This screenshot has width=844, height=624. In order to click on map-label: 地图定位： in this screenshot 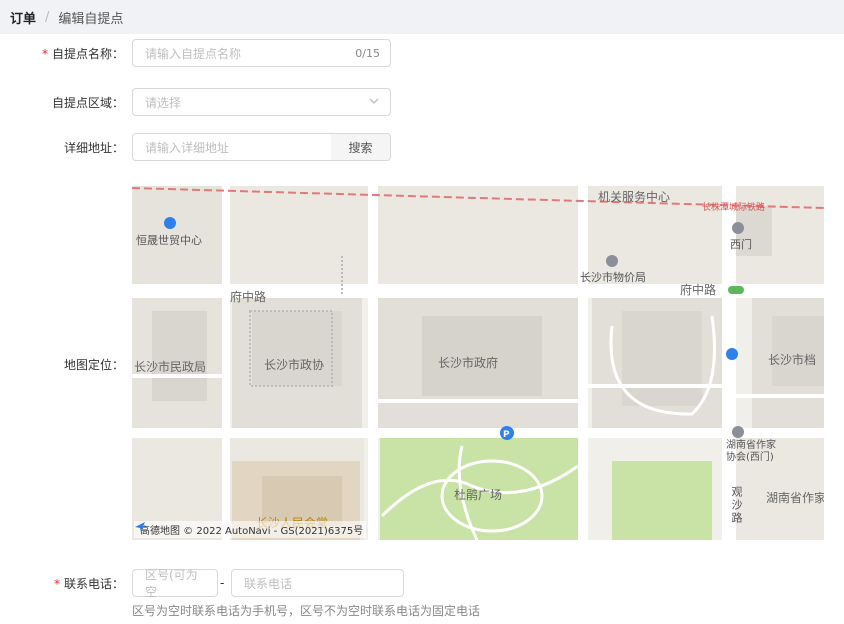, I will do `click(93, 364)`.